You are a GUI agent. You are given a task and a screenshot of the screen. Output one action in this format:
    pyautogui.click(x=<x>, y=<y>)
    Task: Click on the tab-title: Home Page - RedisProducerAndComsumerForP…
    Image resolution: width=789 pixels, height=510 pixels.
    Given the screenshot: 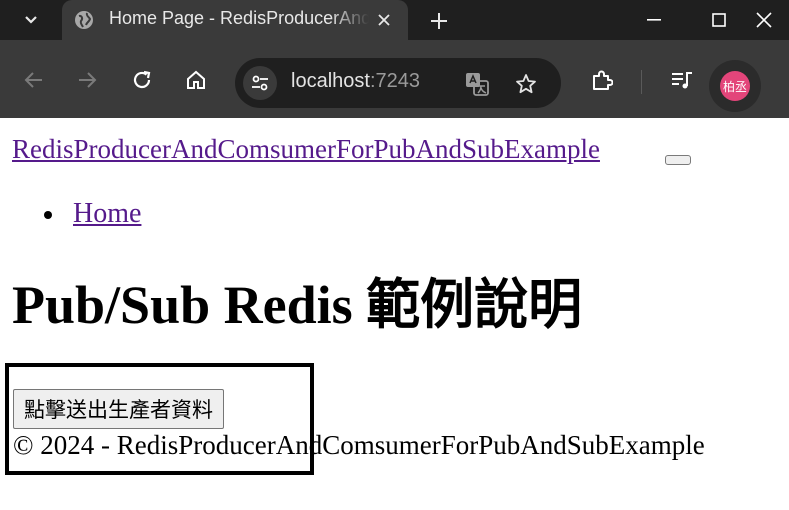 What is the action you would take?
    pyautogui.click(x=239, y=18)
    